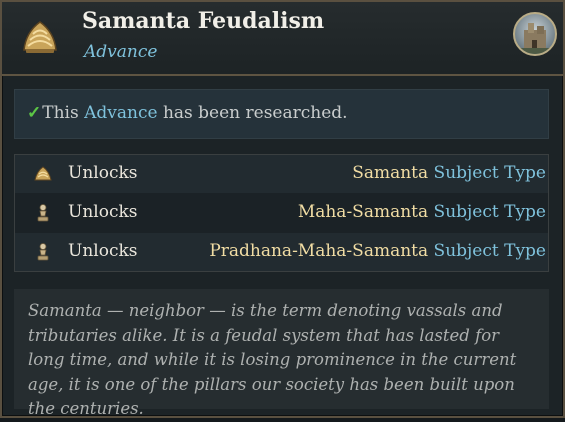 The width and height of the screenshot is (565, 422). I want to click on subject-name: Samanta, so click(390, 173).